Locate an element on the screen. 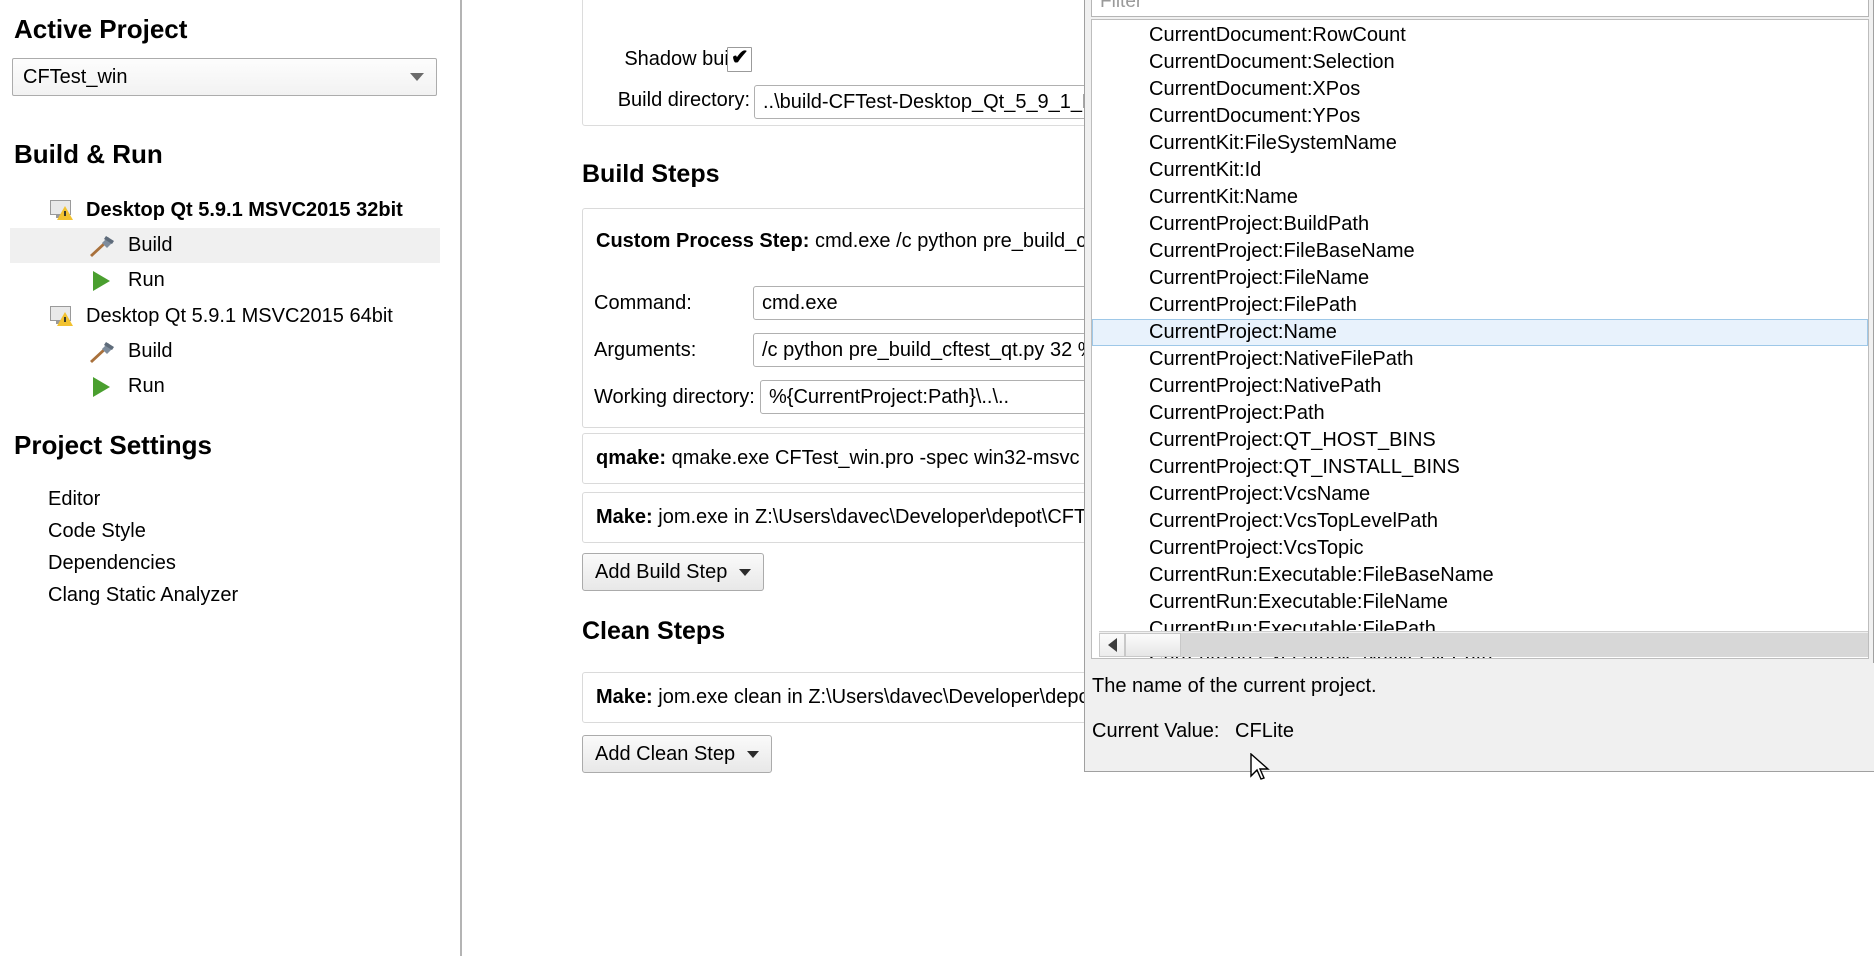 The height and width of the screenshot is (956, 1874). add-build-step-button: Add Build Step is located at coordinates (673, 572).